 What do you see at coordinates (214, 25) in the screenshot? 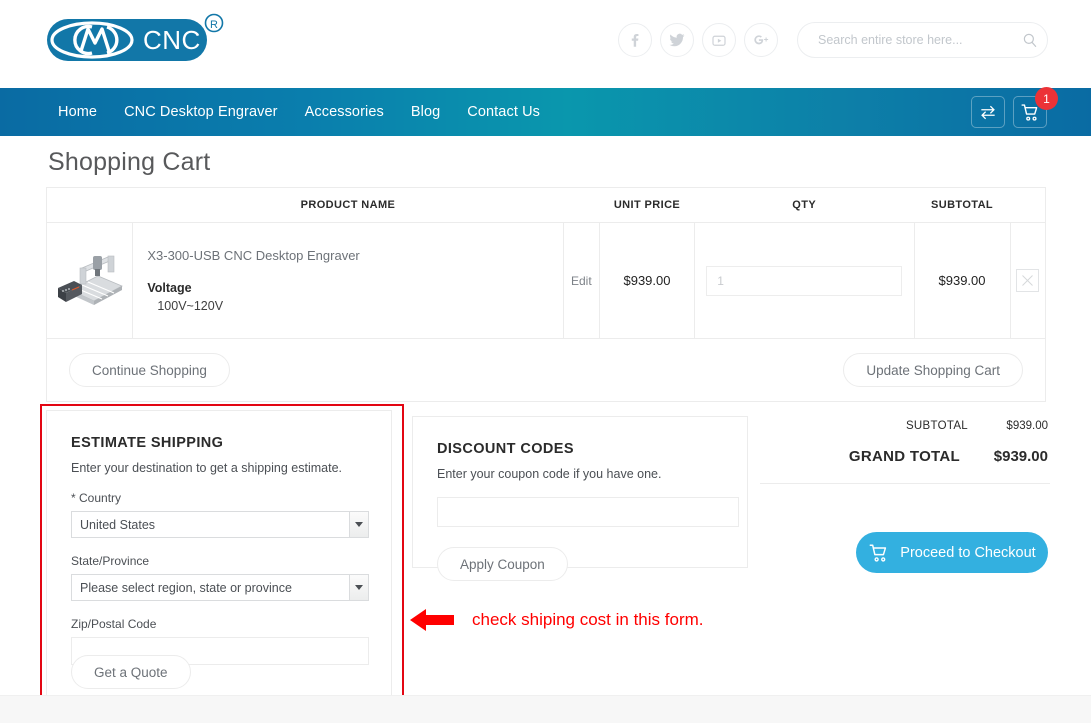
I see `svg-text: R` at bounding box center [214, 25].